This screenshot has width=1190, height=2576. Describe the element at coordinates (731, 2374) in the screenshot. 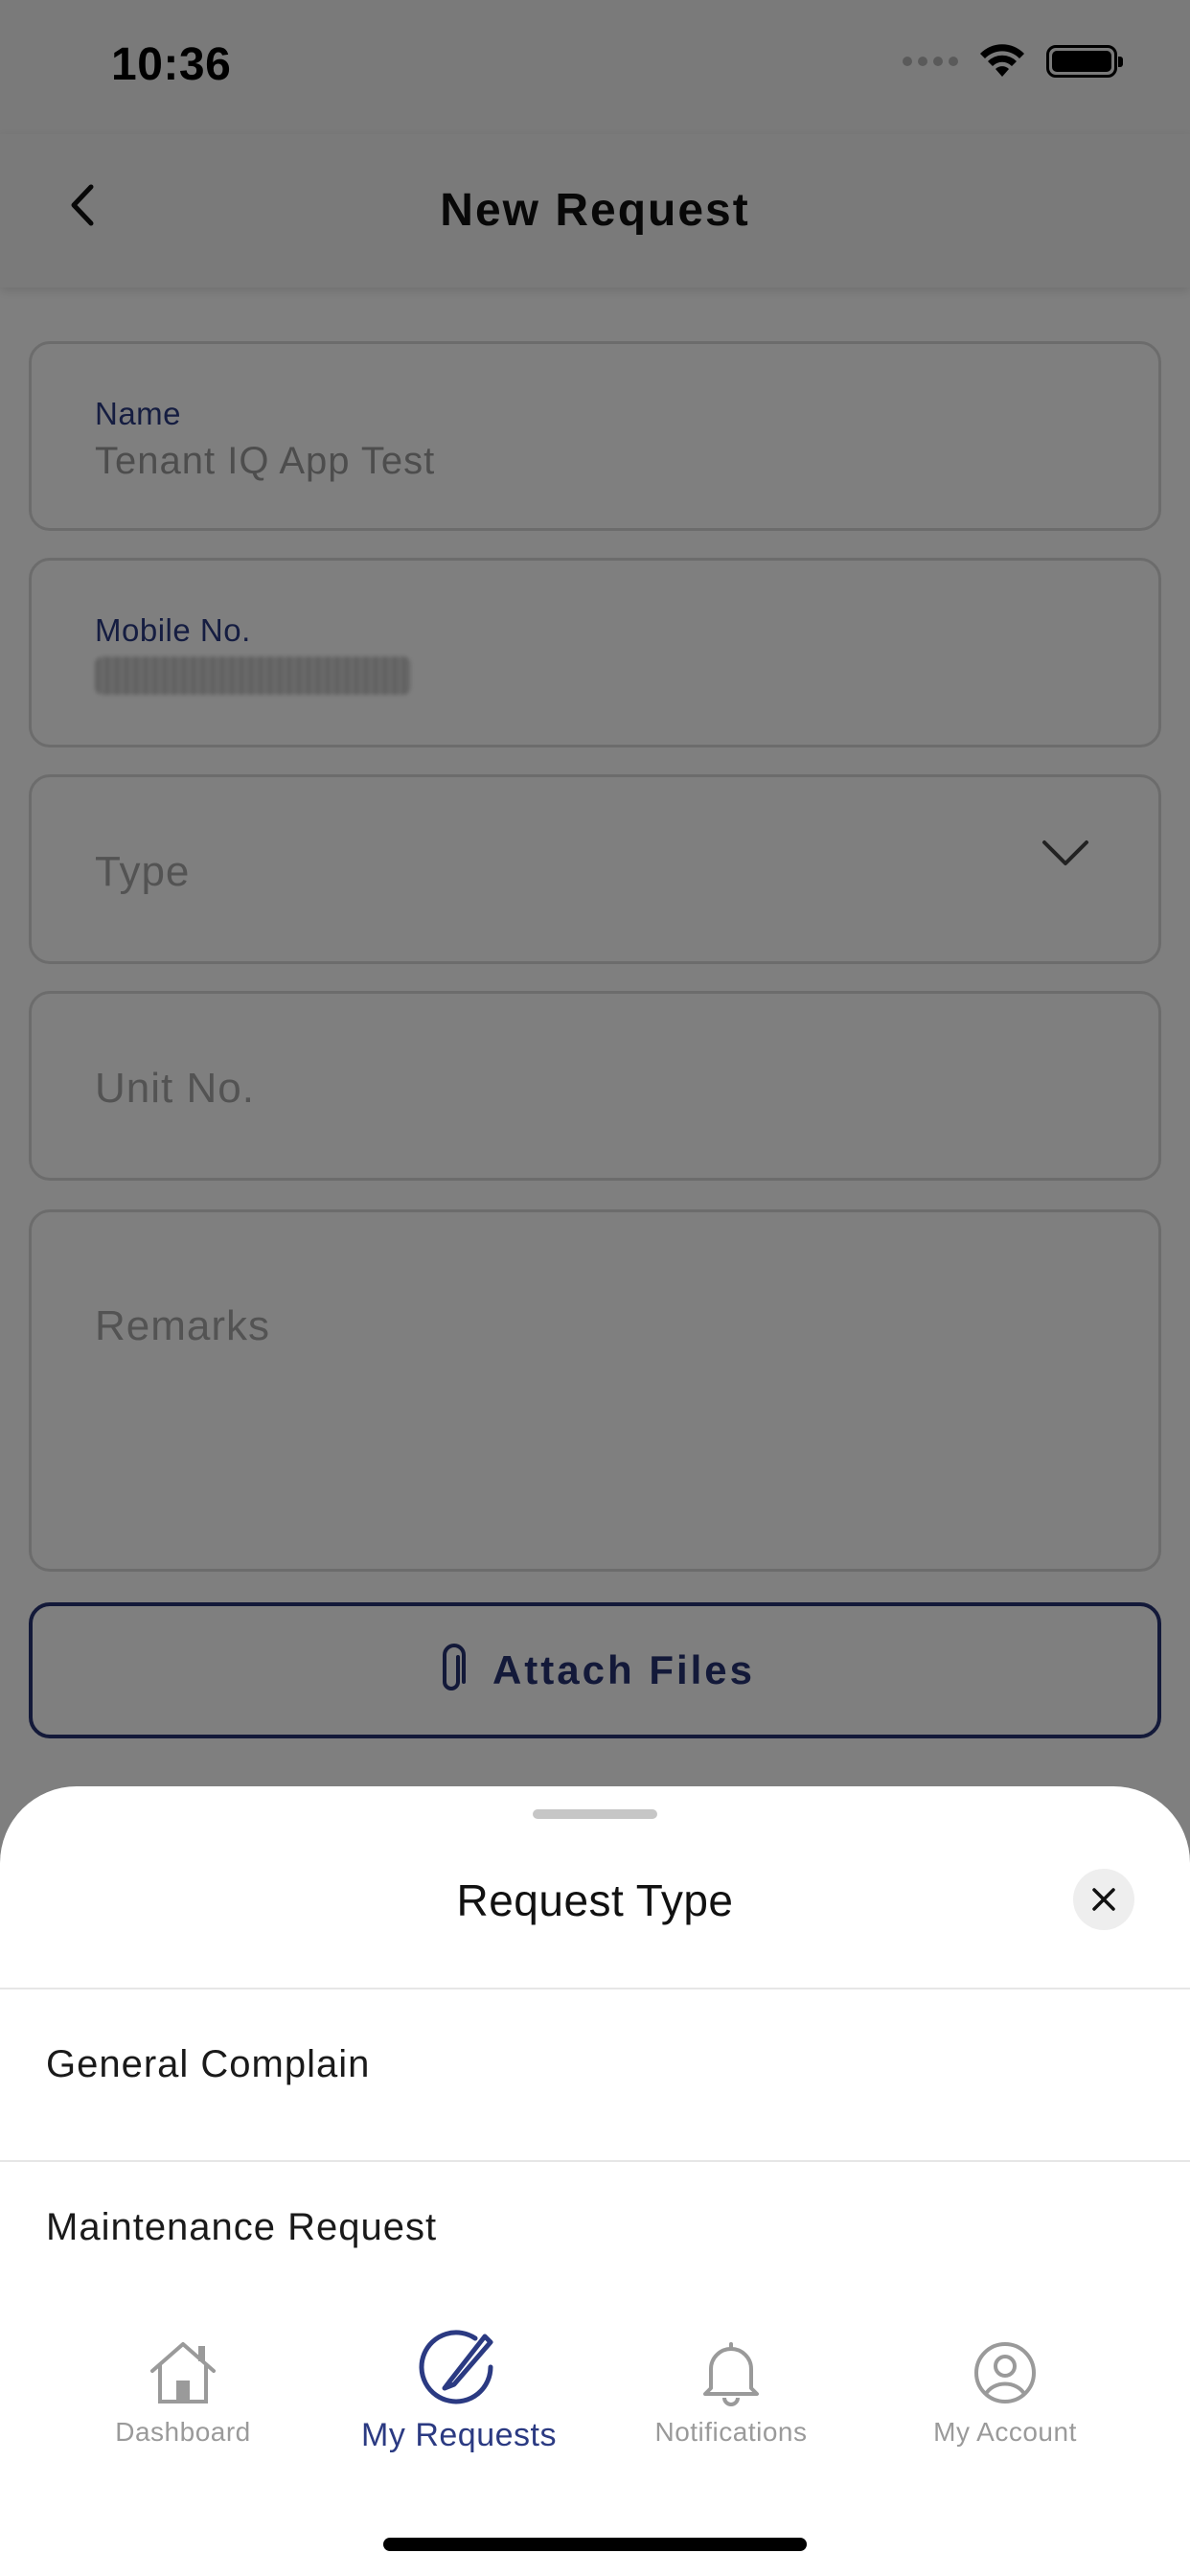

I see `bell-icon` at that location.